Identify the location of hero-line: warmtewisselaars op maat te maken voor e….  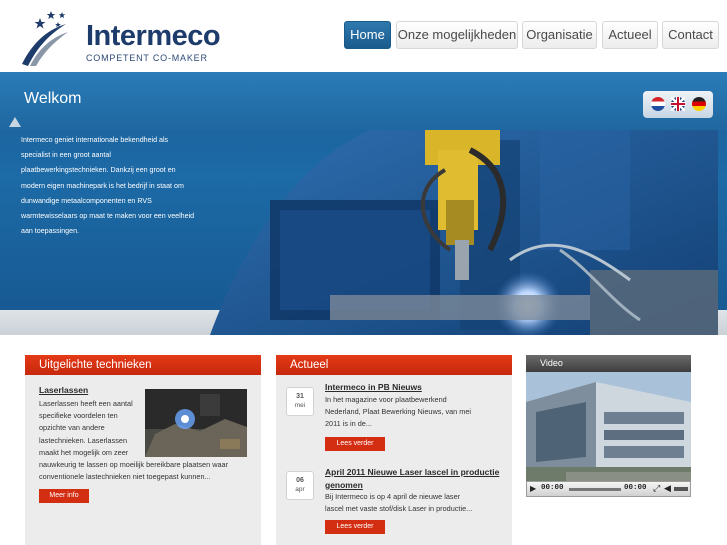
(108, 216).